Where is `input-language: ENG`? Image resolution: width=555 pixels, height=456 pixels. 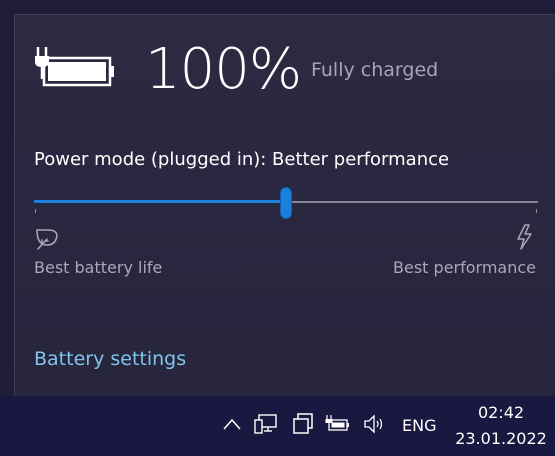
input-language: ENG is located at coordinates (419, 425).